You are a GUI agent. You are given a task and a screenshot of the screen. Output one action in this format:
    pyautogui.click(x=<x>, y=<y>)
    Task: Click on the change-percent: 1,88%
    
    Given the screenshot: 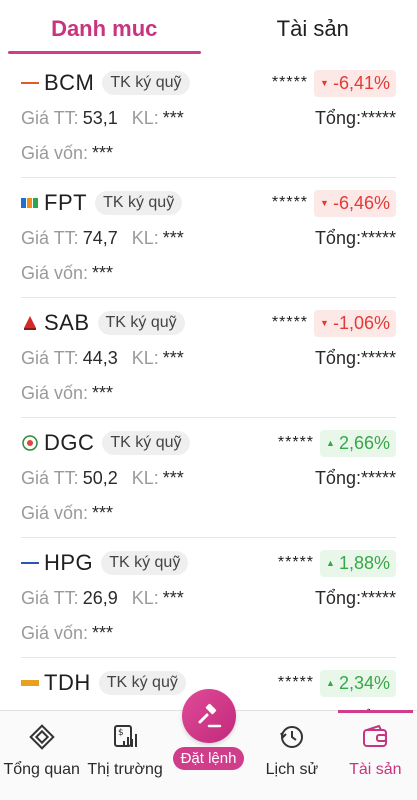 What is the action you would take?
    pyautogui.click(x=364, y=562)
    